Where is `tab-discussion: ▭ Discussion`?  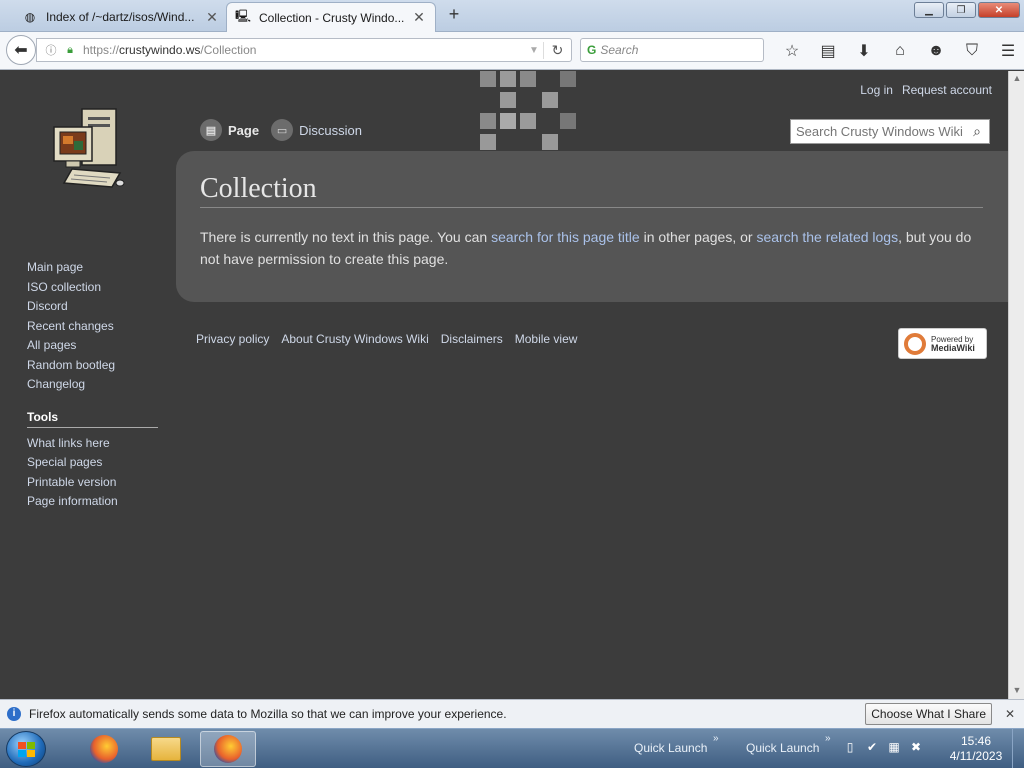 tab-discussion: ▭ Discussion is located at coordinates (316, 130).